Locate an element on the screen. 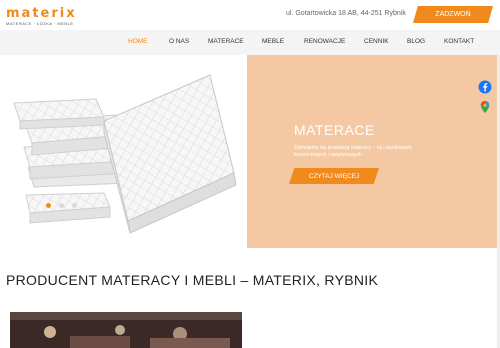 The width and height of the screenshot is (500, 348). map-pin-icon is located at coordinates (485, 107).